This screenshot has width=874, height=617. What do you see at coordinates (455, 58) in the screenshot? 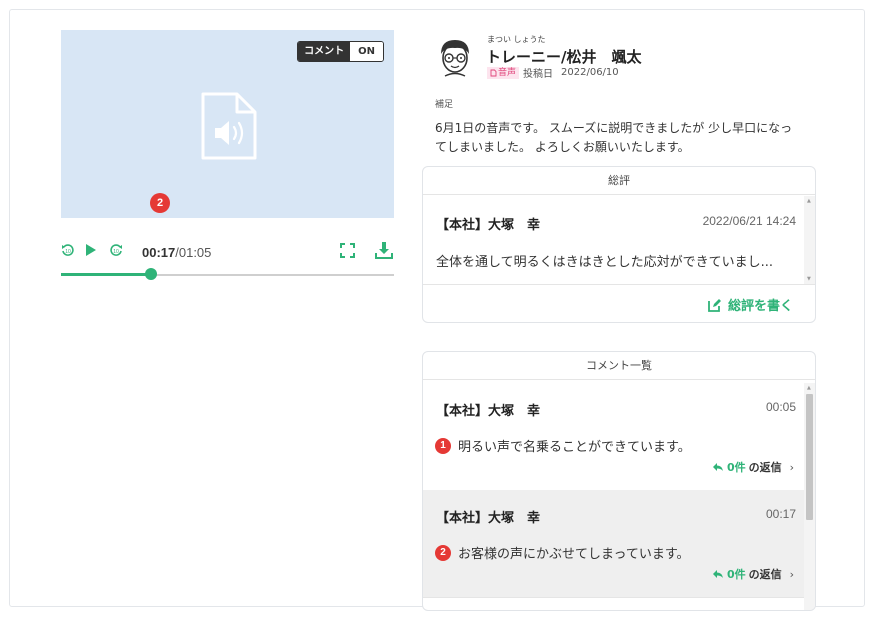
I see `avatar` at bounding box center [455, 58].